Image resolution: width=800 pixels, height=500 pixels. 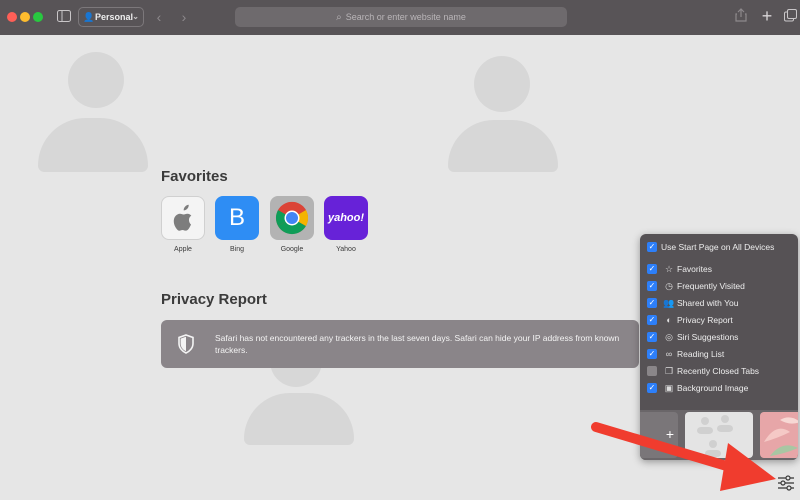 I want to click on favorite-google: Google, so click(x=292, y=224).